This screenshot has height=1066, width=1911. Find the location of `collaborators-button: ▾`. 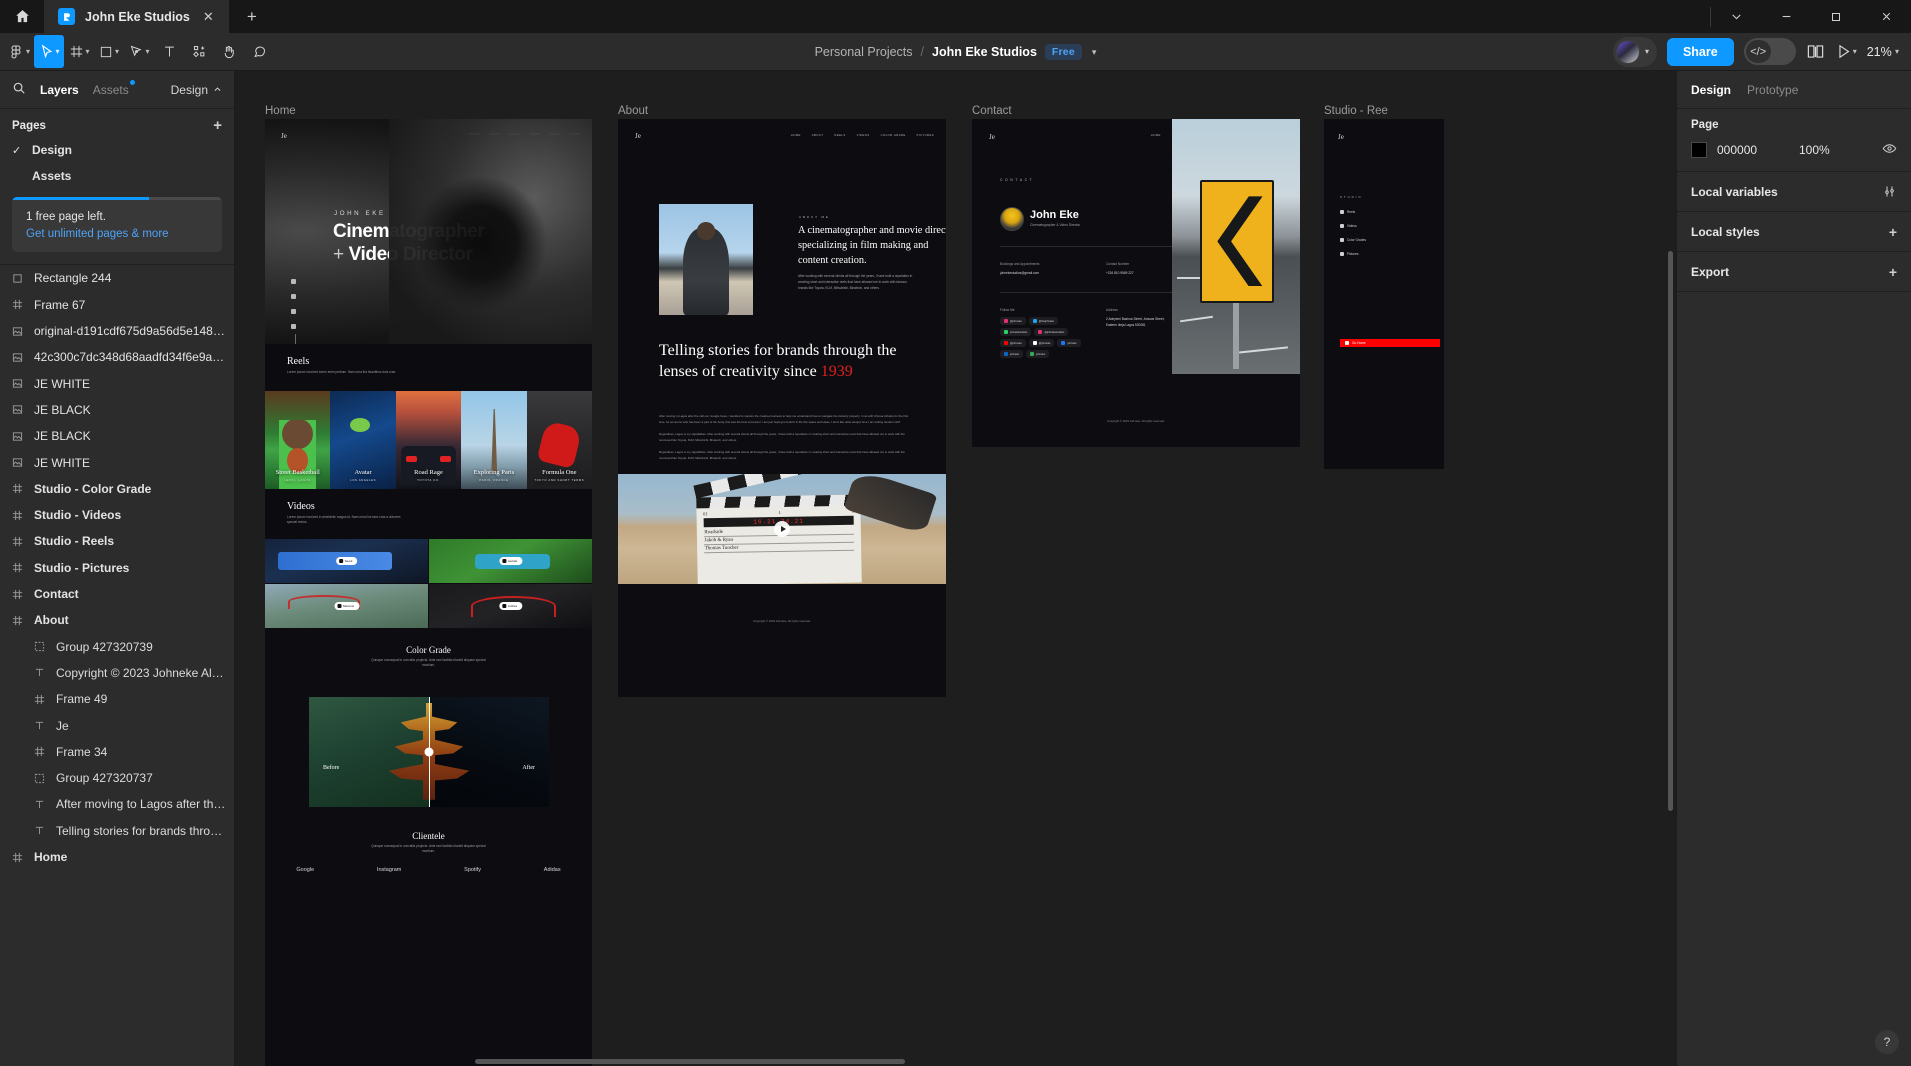

collaborators-button: ▾ is located at coordinates (1634, 51).